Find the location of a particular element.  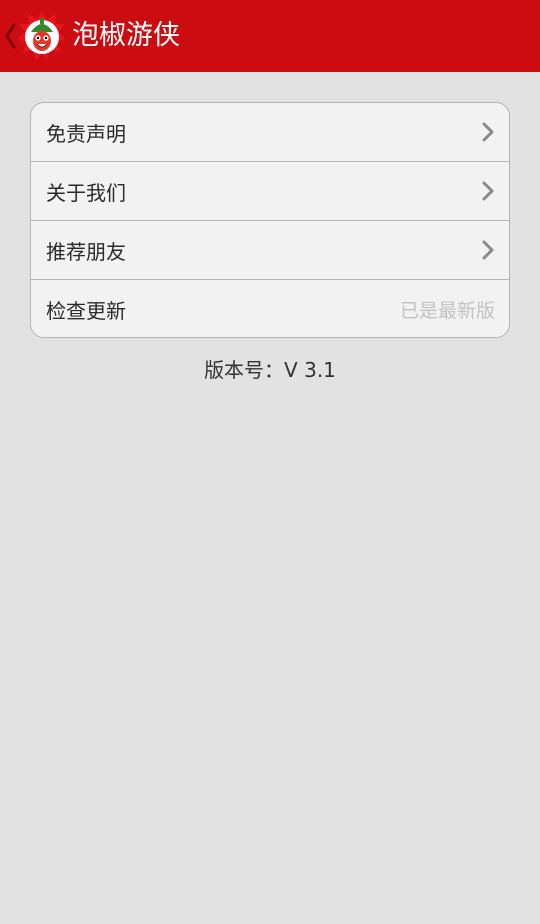

pepper-mascot-logo-icon is located at coordinates (42, 35).